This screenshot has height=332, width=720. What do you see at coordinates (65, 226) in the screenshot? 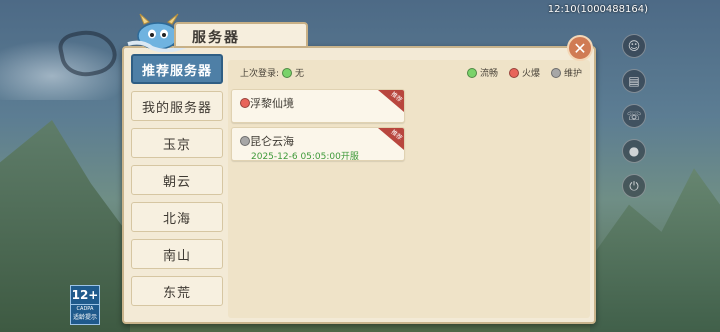
I see `background-mountain-left` at bounding box center [65, 226].